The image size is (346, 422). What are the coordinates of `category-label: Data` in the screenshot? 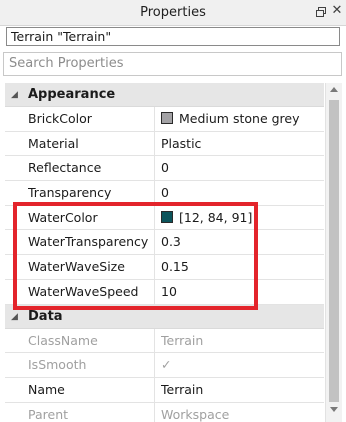 It's located at (45, 316).